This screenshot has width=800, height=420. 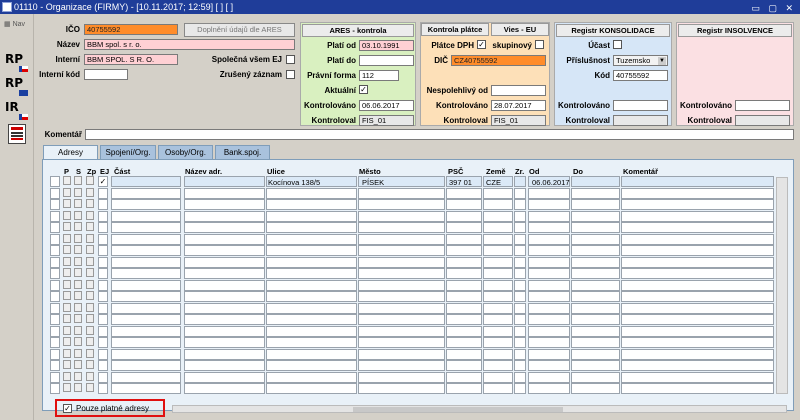 I want to click on ucast-checkbox, so click(x=617, y=44).